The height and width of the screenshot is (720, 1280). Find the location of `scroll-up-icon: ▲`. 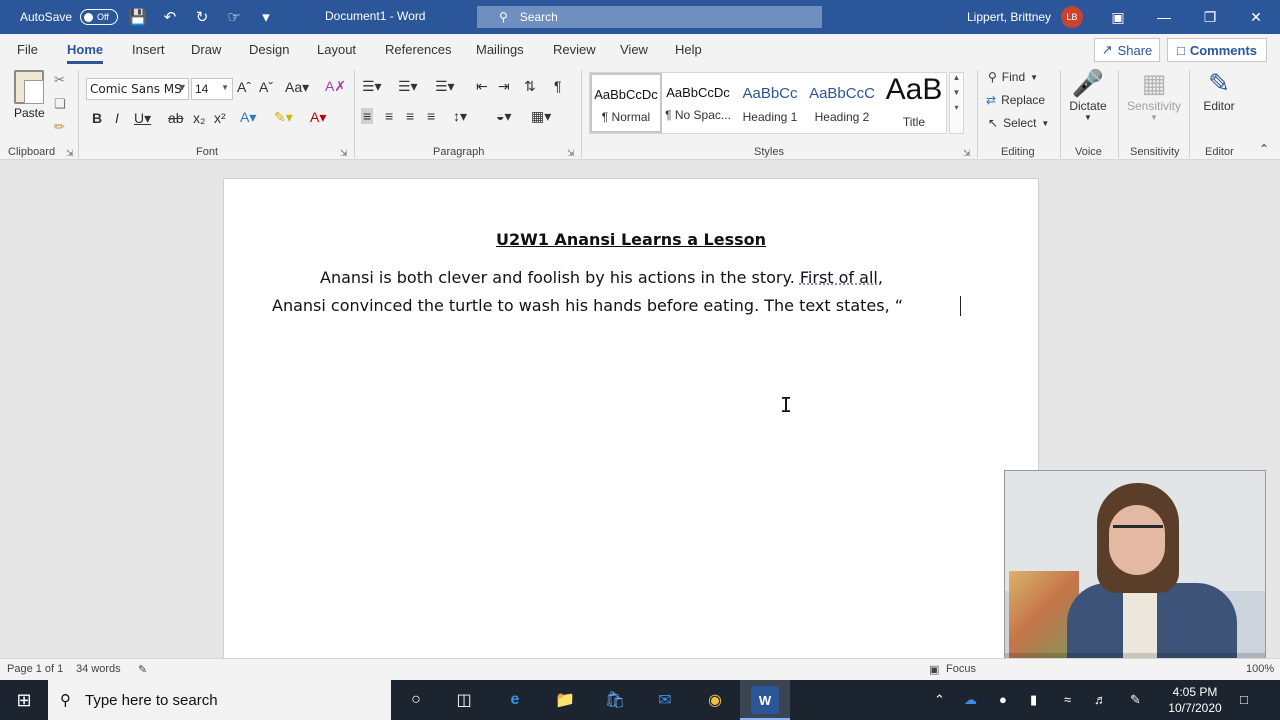

scroll-up-icon: ▲ is located at coordinates (956, 77).